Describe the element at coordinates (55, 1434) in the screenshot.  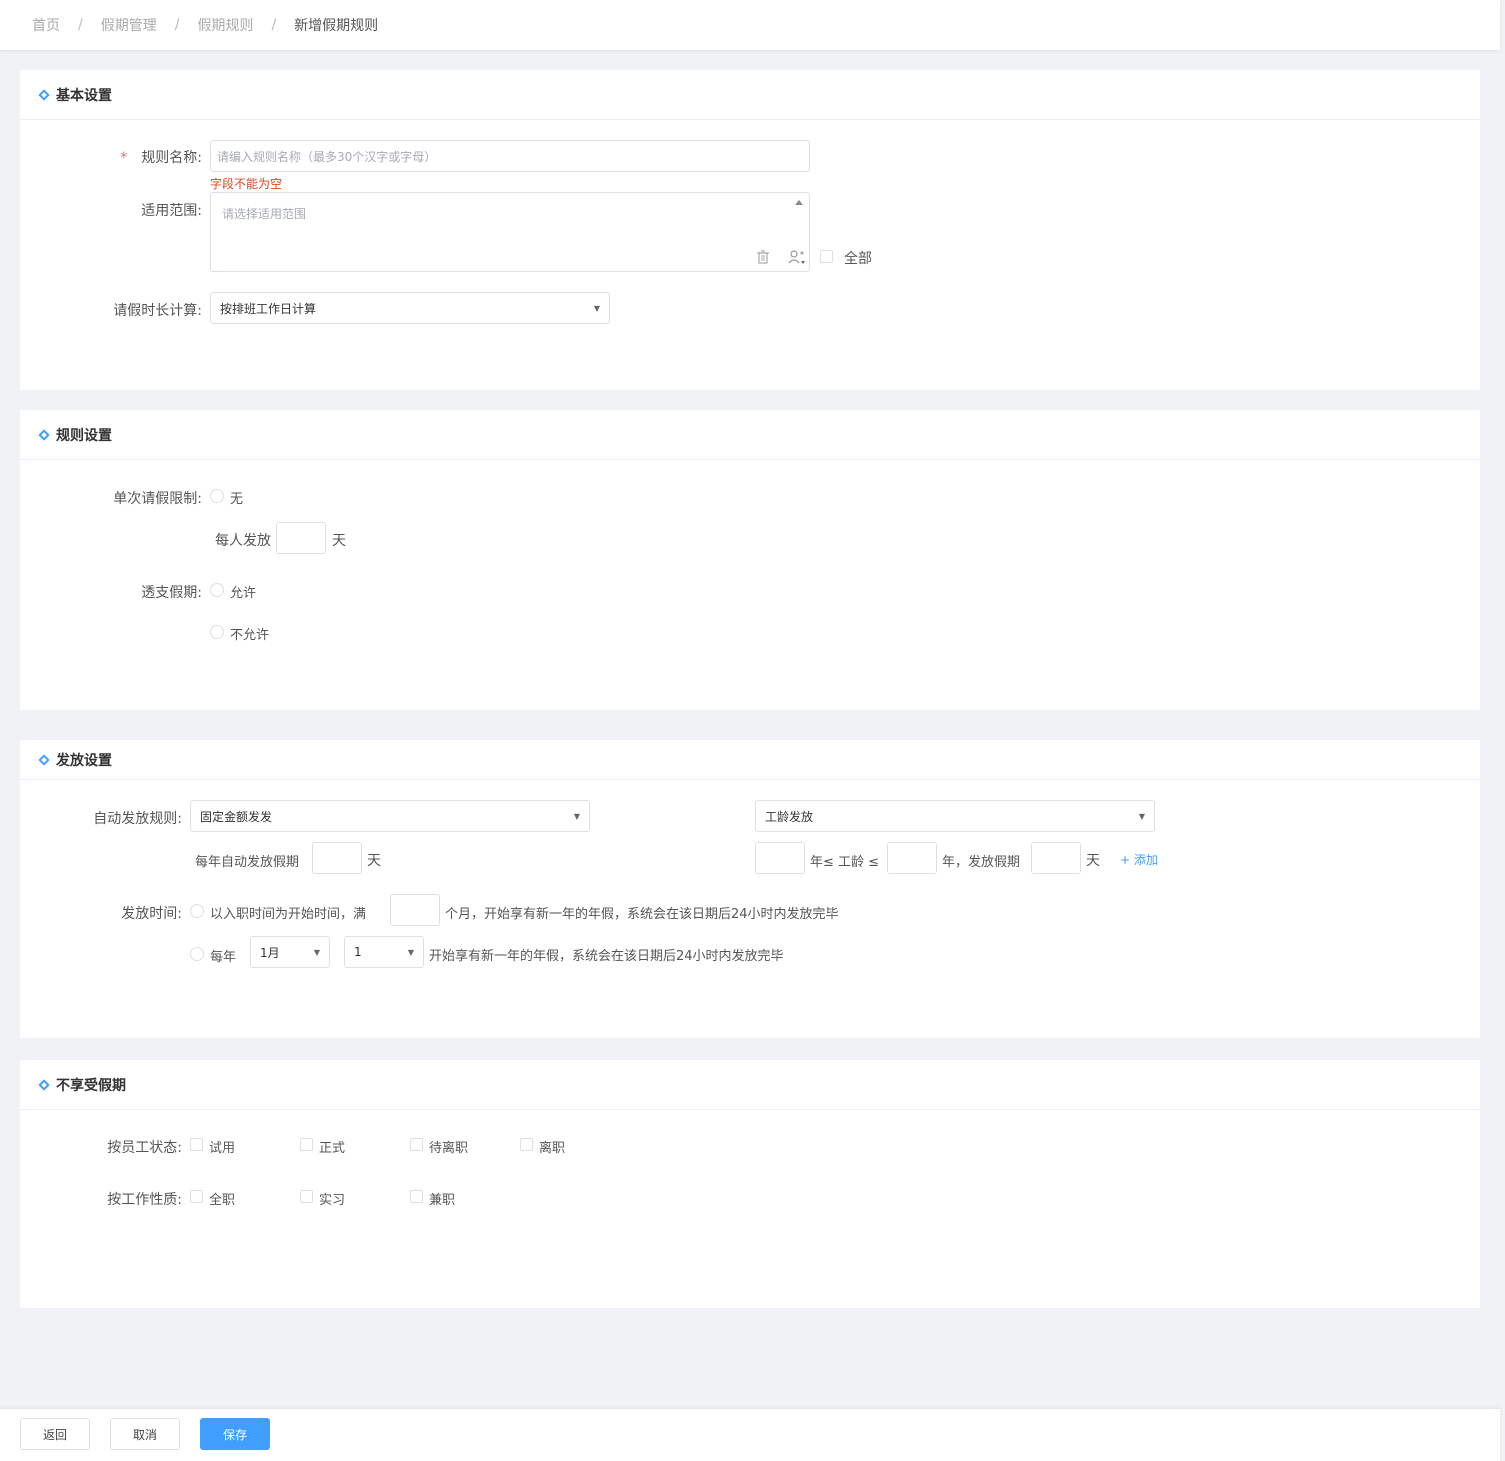
I see `back-button: 返回` at that location.